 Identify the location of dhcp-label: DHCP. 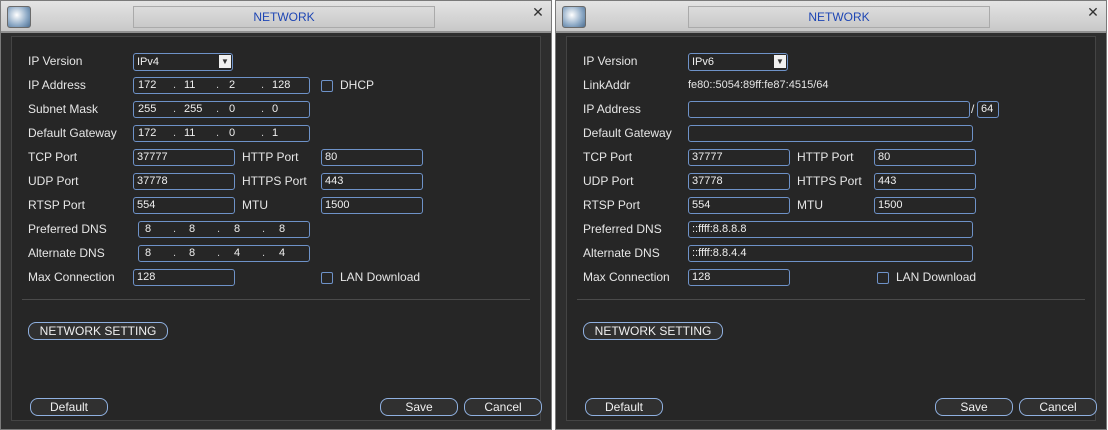
(357, 85).